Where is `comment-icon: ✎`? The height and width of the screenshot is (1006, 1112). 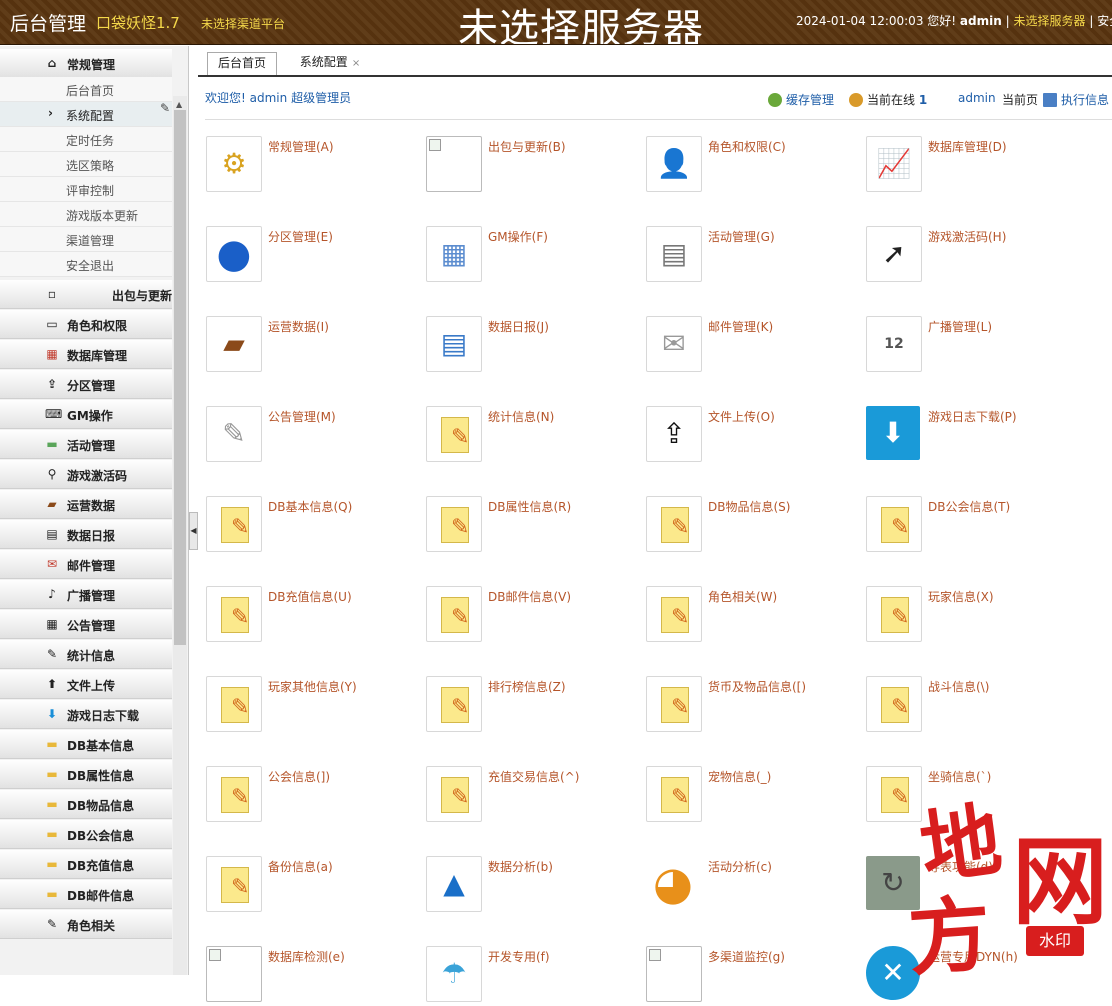 comment-icon: ✎ is located at coordinates (234, 434).